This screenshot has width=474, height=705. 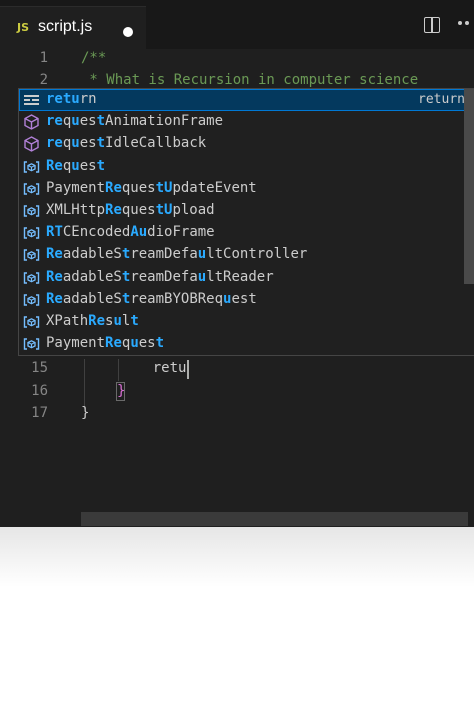 I want to click on suggest-item: XPathResult, so click(x=246, y=322).